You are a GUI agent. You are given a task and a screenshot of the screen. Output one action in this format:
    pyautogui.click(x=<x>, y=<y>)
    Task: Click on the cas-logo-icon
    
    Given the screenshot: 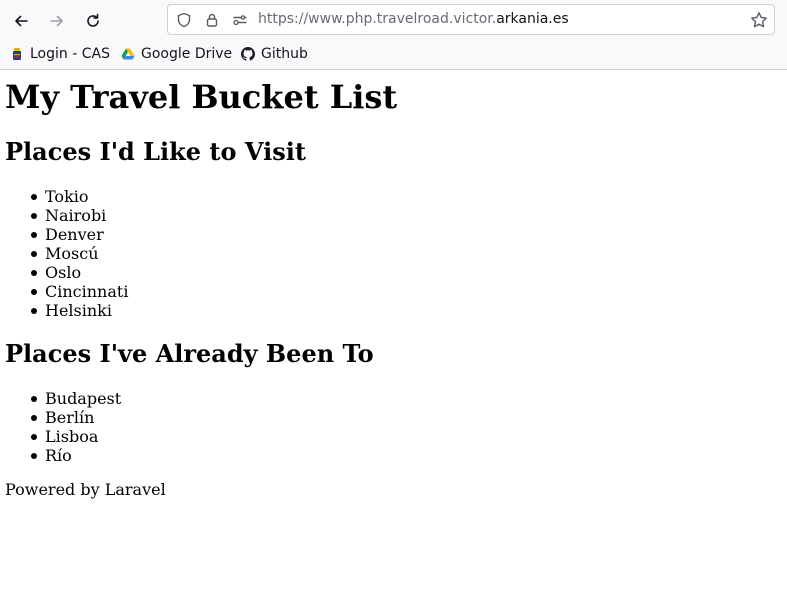 What is the action you would take?
    pyautogui.click(x=17, y=54)
    